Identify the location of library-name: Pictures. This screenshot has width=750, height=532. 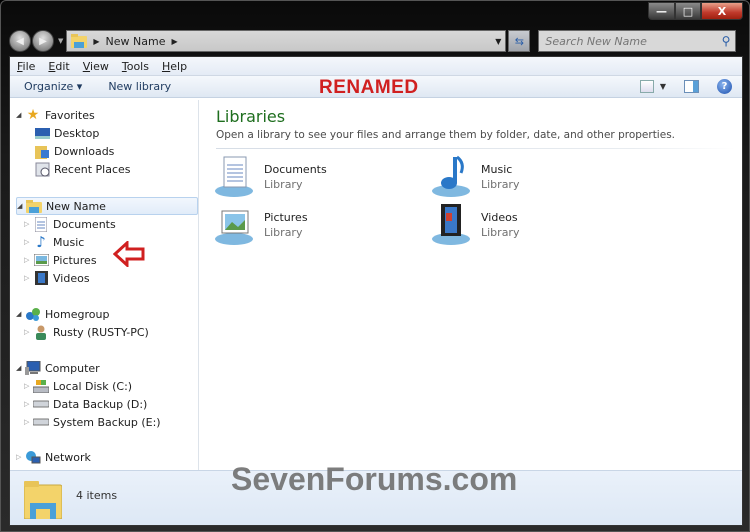
(286, 217).